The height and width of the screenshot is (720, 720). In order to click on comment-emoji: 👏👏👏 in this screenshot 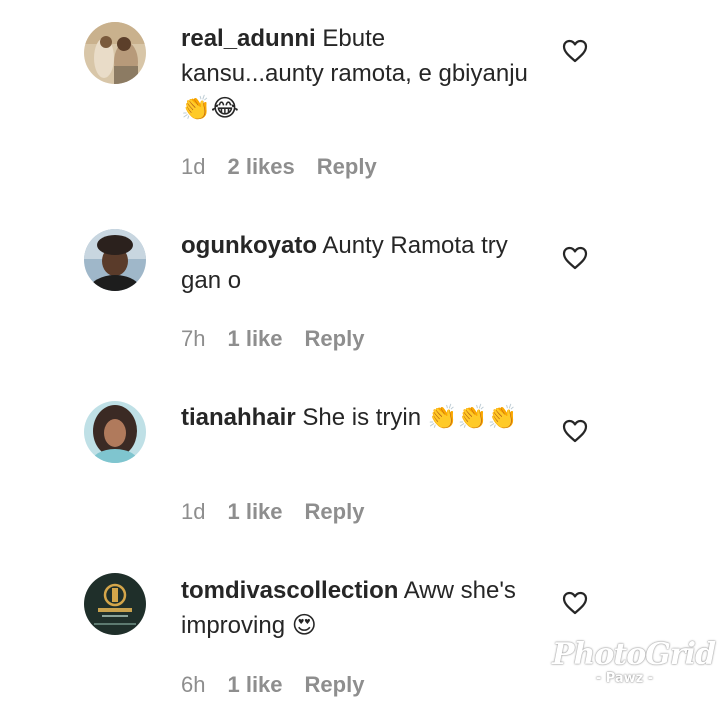, I will do `click(472, 417)`.